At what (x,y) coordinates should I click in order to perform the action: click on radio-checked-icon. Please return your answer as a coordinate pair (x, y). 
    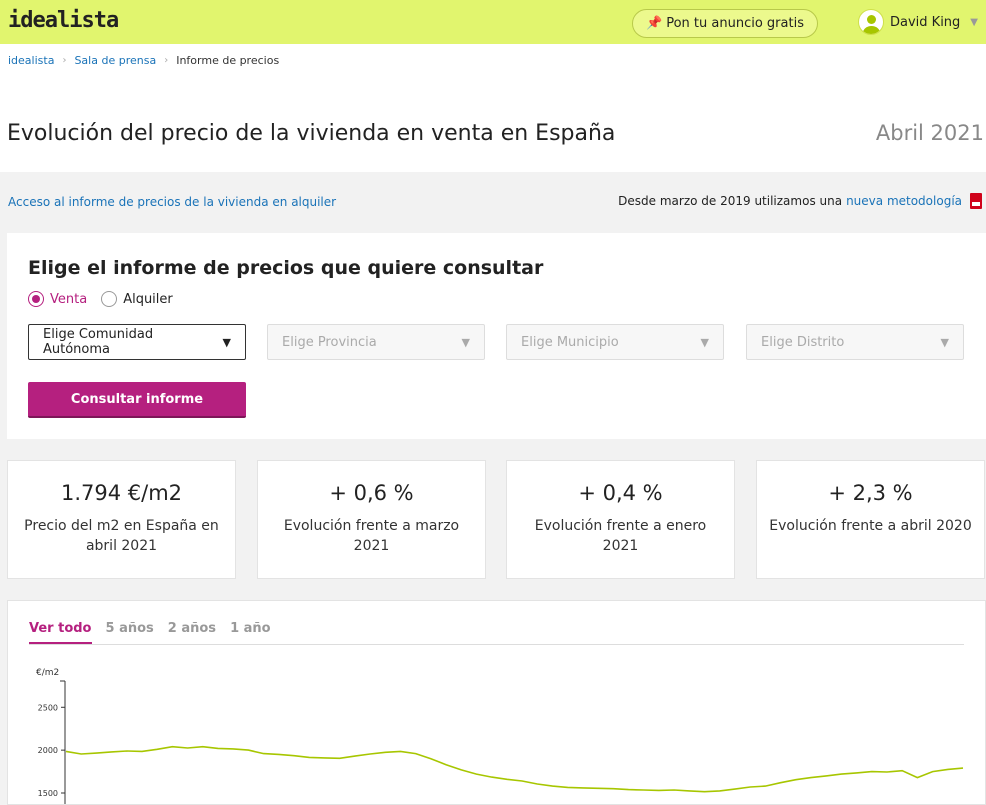
    Looking at the image, I should click on (36, 299).